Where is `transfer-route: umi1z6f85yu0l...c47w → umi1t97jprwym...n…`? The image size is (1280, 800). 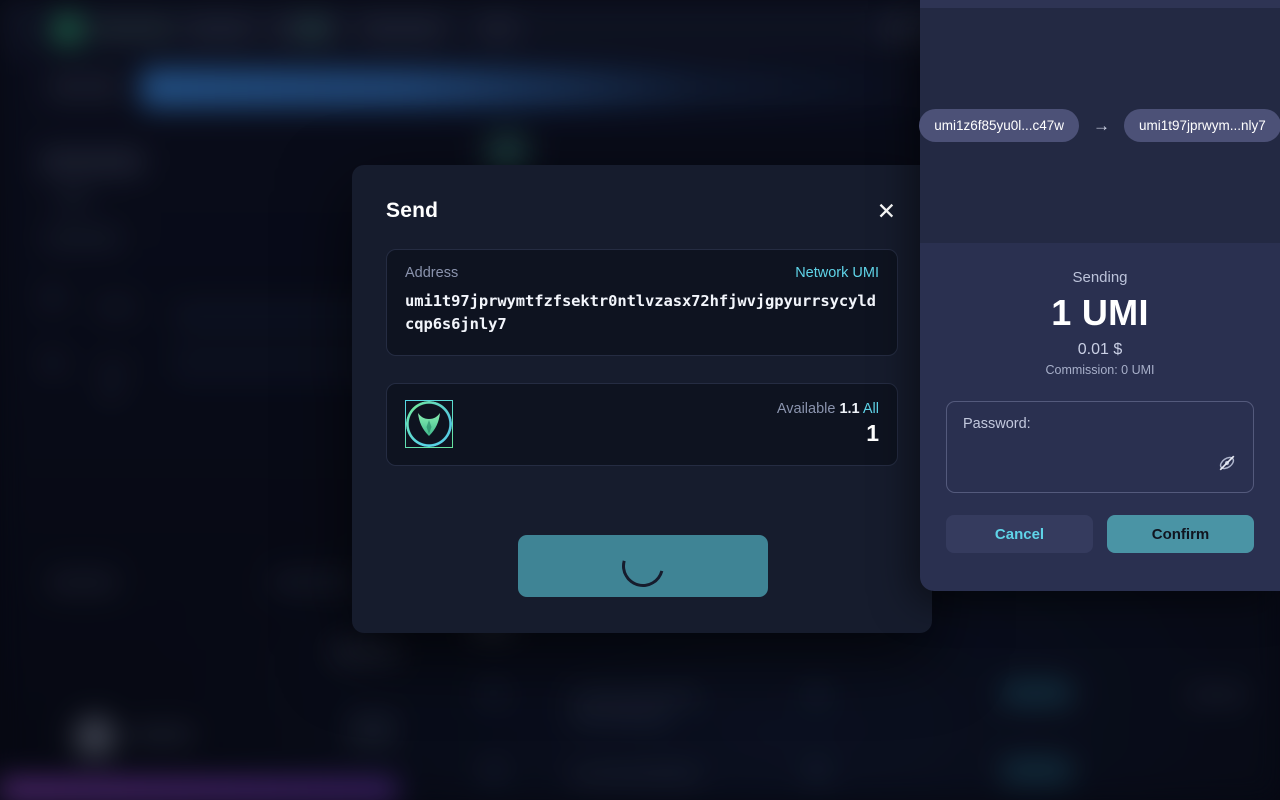
transfer-route: umi1z6f85yu0l...c47w → umi1t97jprwym...n… is located at coordinates (1099, 125).